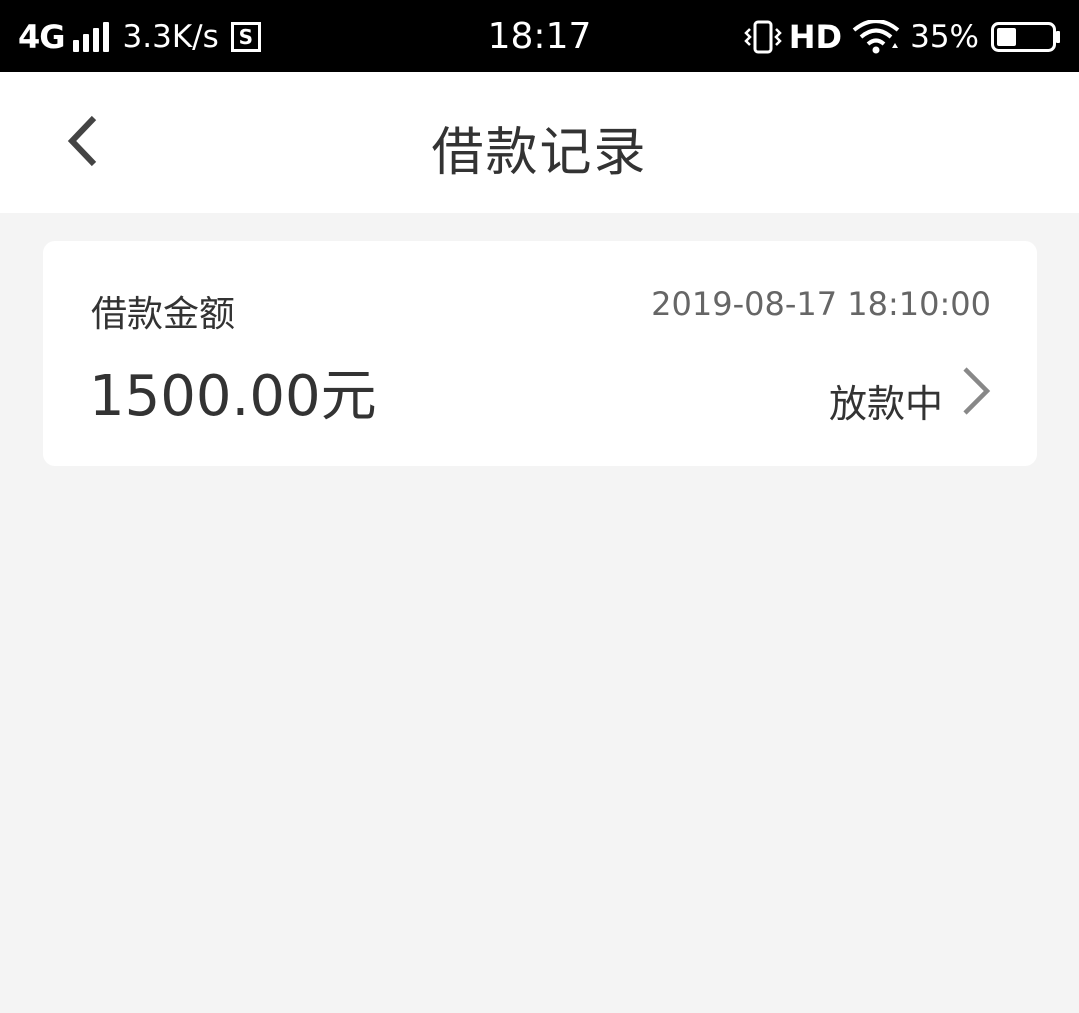 The width and height of the screenshot is (1079, 1013). What do you see at coordinates (1025, 37) in the screenshot?
I see `battery-icon` at bounding box center [1025, 37].